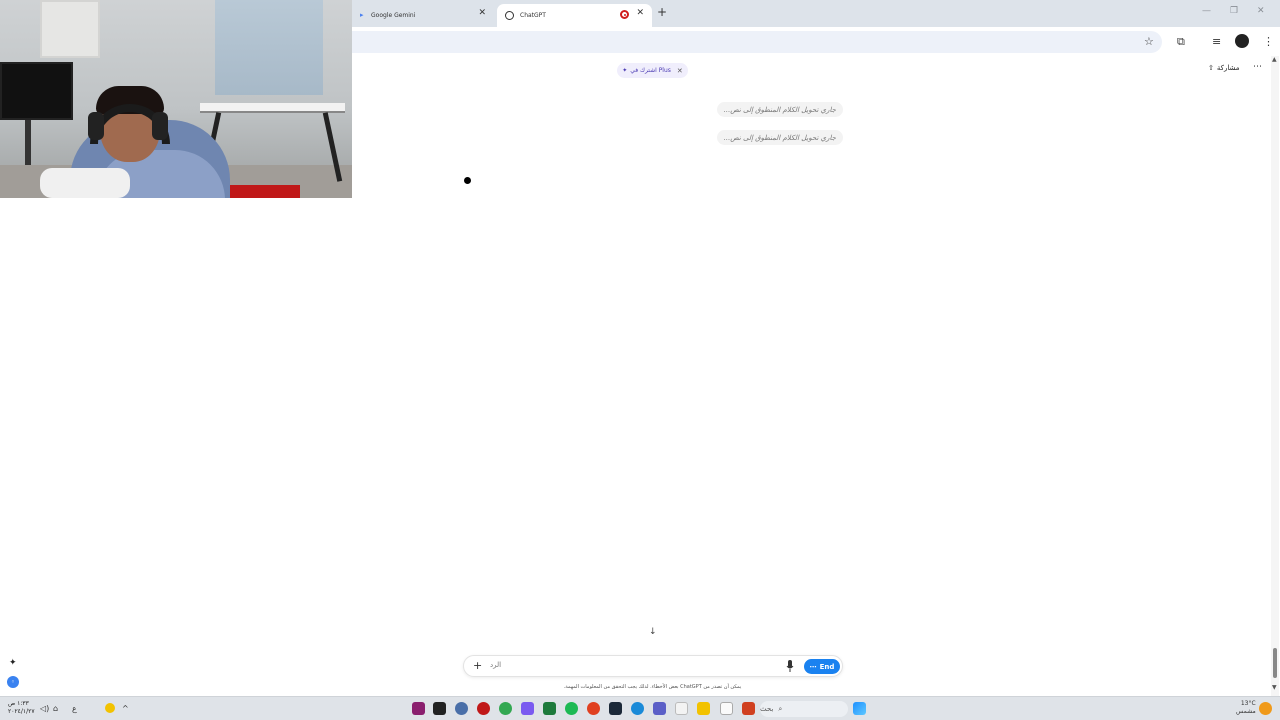  Describe the element at coordinates (18, 703) in the screenshot. I see `clock-time: ١:٣٣ ص` at that location.